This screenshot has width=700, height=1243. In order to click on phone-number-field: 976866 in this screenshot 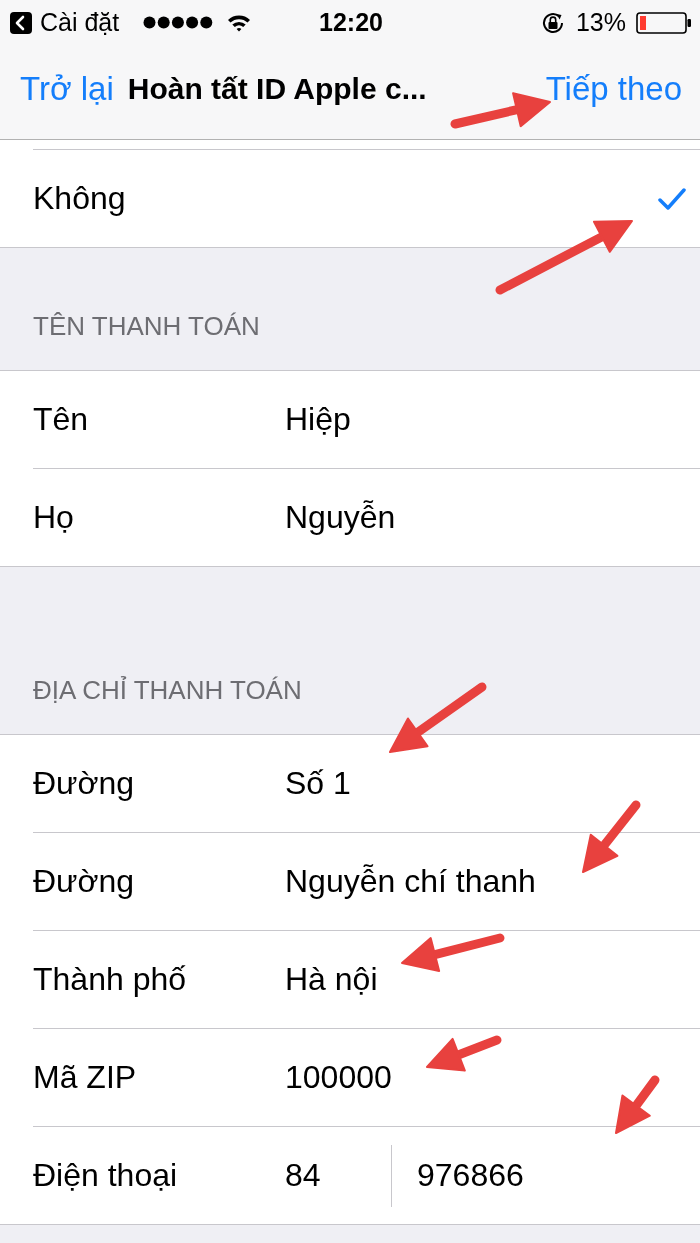, I will do `click(470, 1175)`.